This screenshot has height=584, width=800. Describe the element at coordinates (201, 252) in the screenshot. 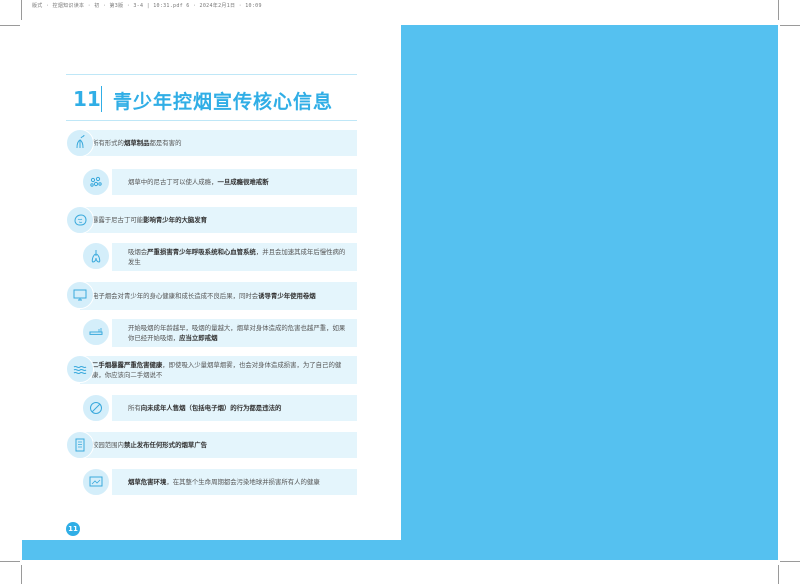

I see `info-text-emphasis: 严重损害青少年呼吸系统和心血管系统` at that location.